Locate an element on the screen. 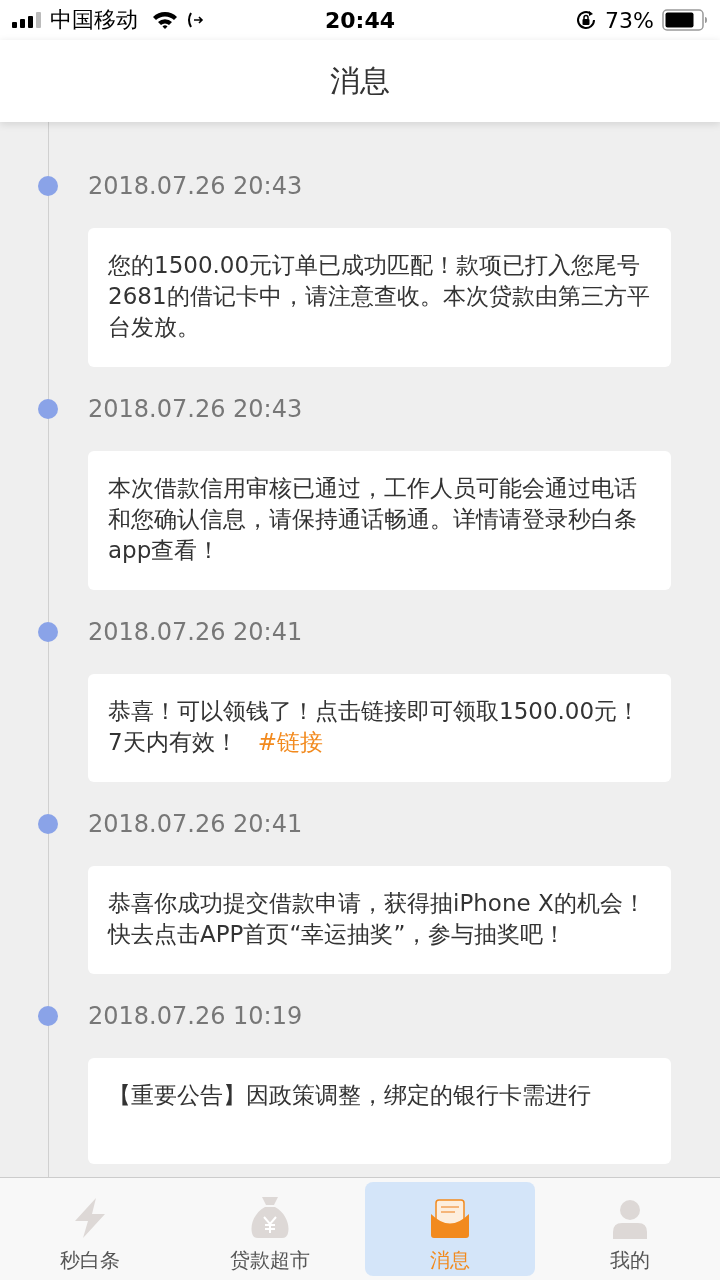 This screenshot has height=1280, width=720. wifi-icon is located at coordinates (165, 20).